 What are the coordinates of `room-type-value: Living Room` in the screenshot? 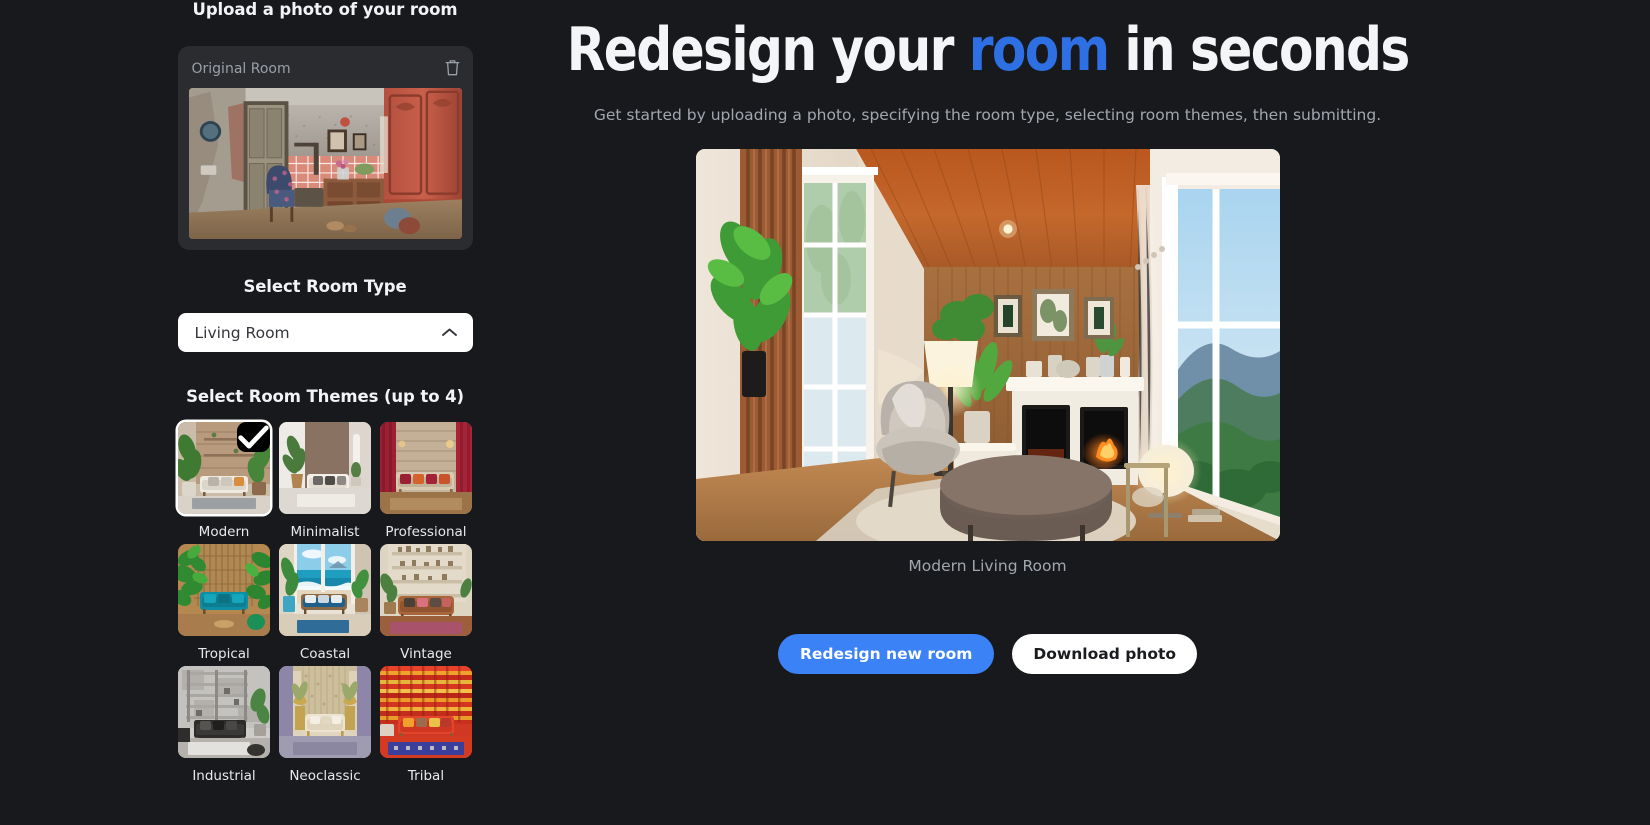 It's located at (242, 332).